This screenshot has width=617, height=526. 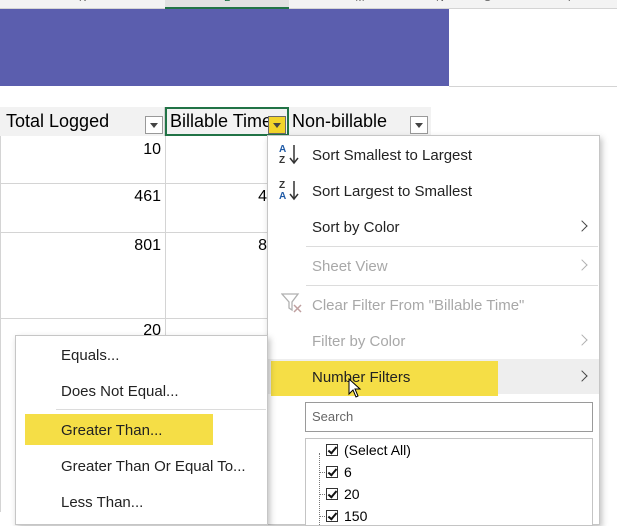 I want to click on column-header-k: K, so click(x=82, y=4).